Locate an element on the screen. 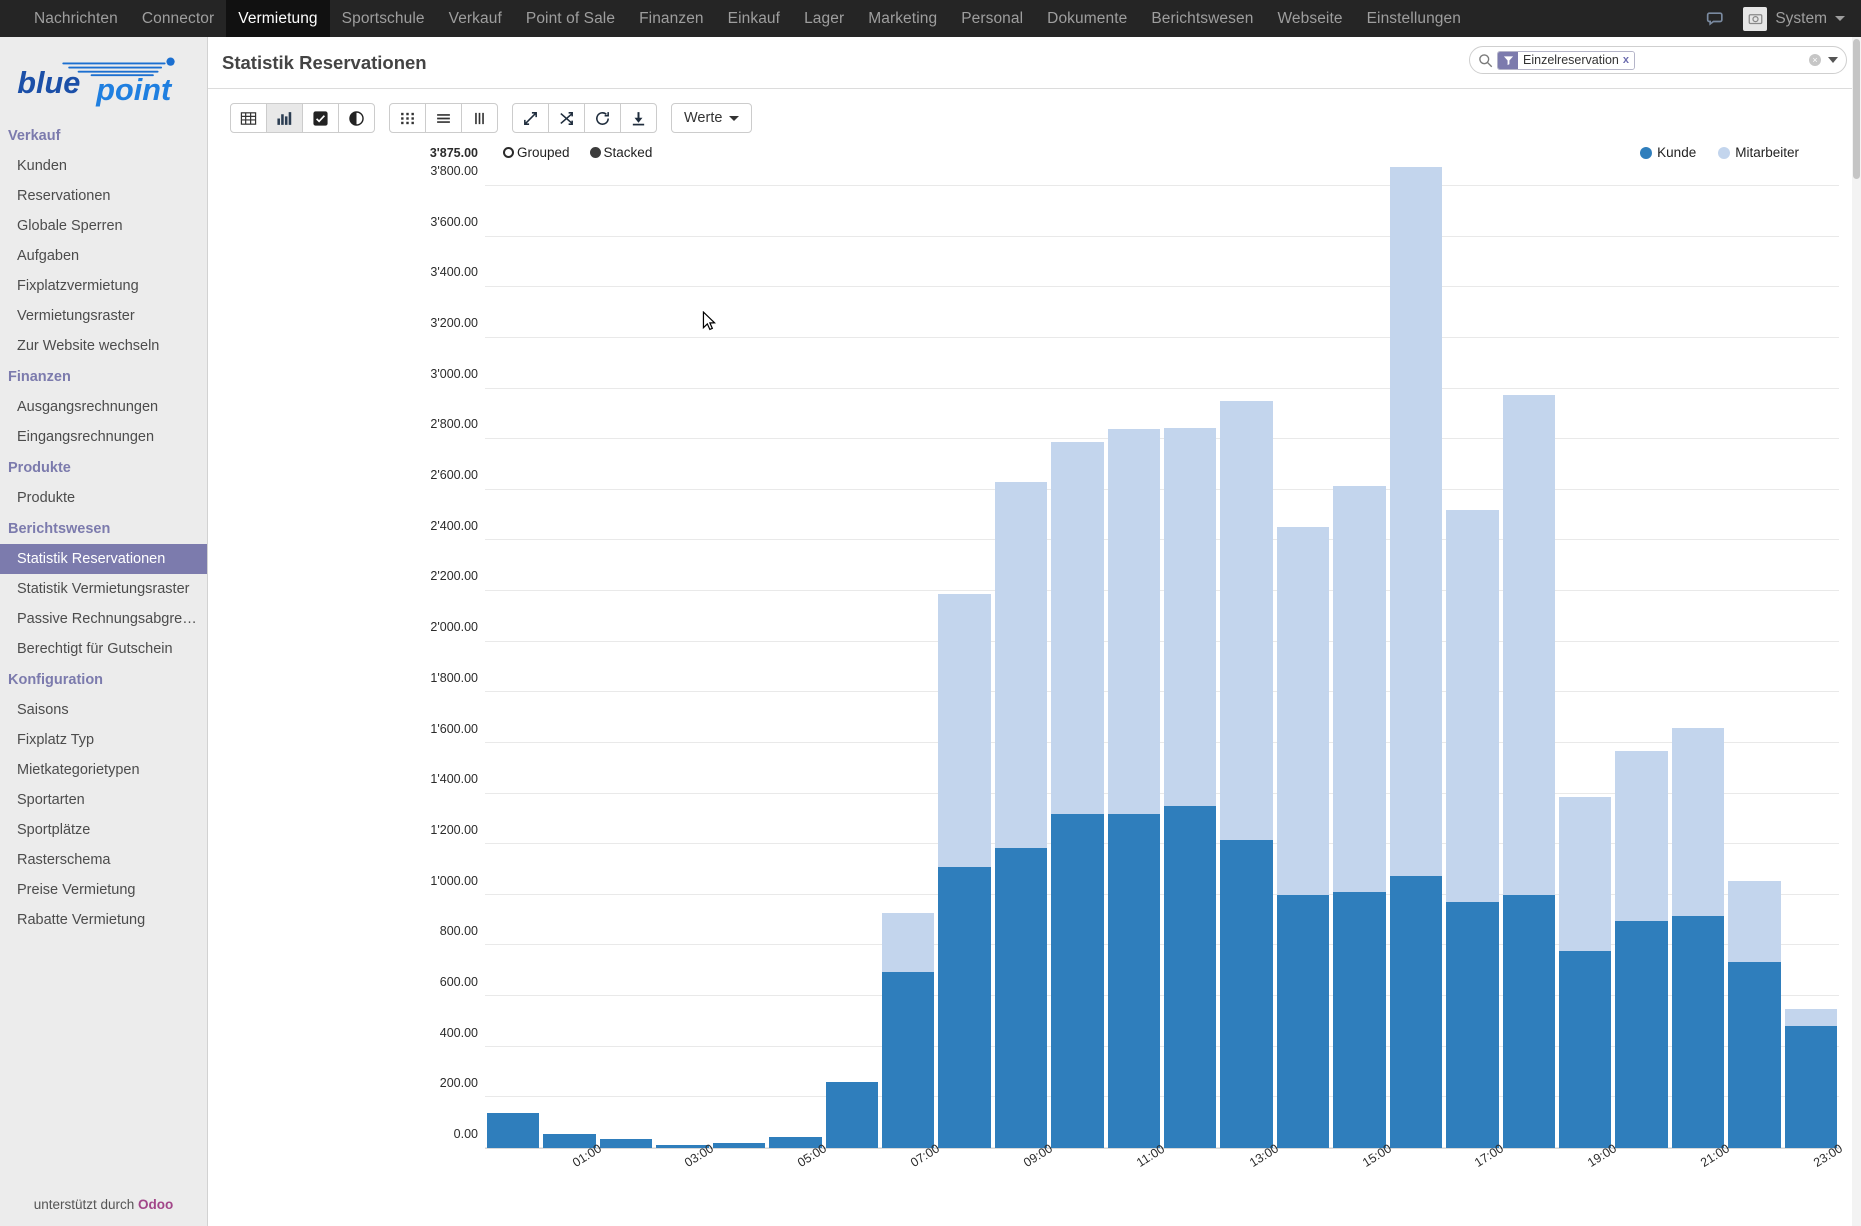 This screenshot has height=1226, width=1861. bar-chart-icon is located at coordinates (284, 118).